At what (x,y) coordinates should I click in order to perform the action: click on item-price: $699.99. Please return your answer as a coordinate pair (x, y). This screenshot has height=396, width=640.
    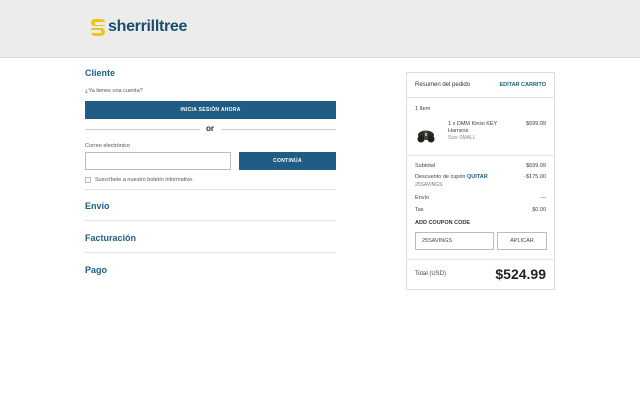
    Looking at the image, I should click on (536, 124).